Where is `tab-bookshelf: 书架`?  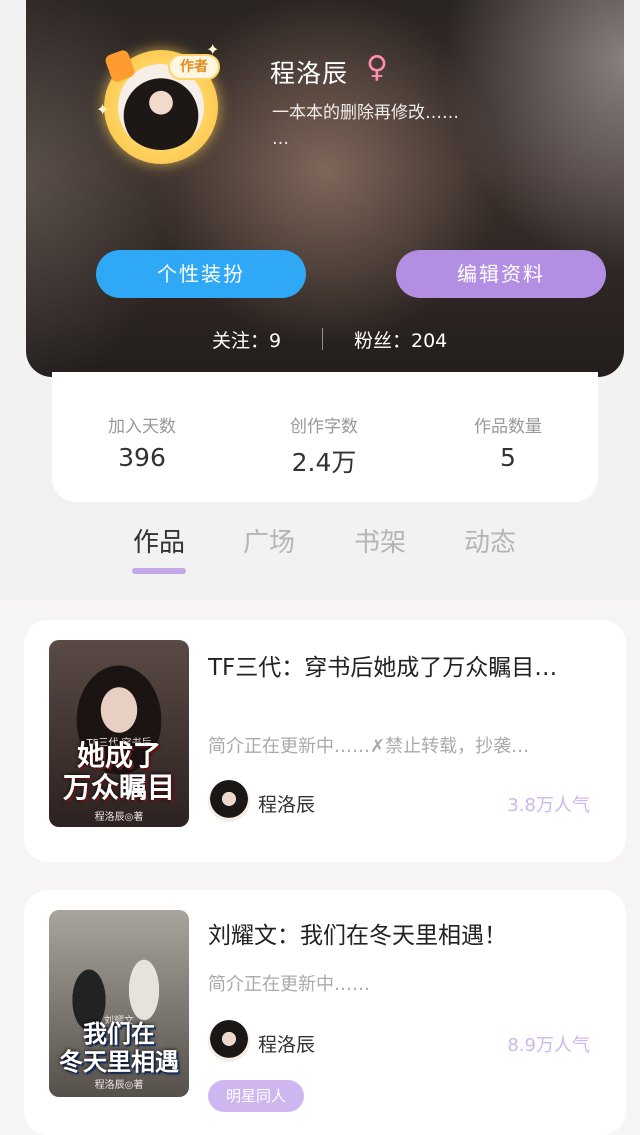
tab-bookshelf: 书架 is located at coordinates (380, 548).